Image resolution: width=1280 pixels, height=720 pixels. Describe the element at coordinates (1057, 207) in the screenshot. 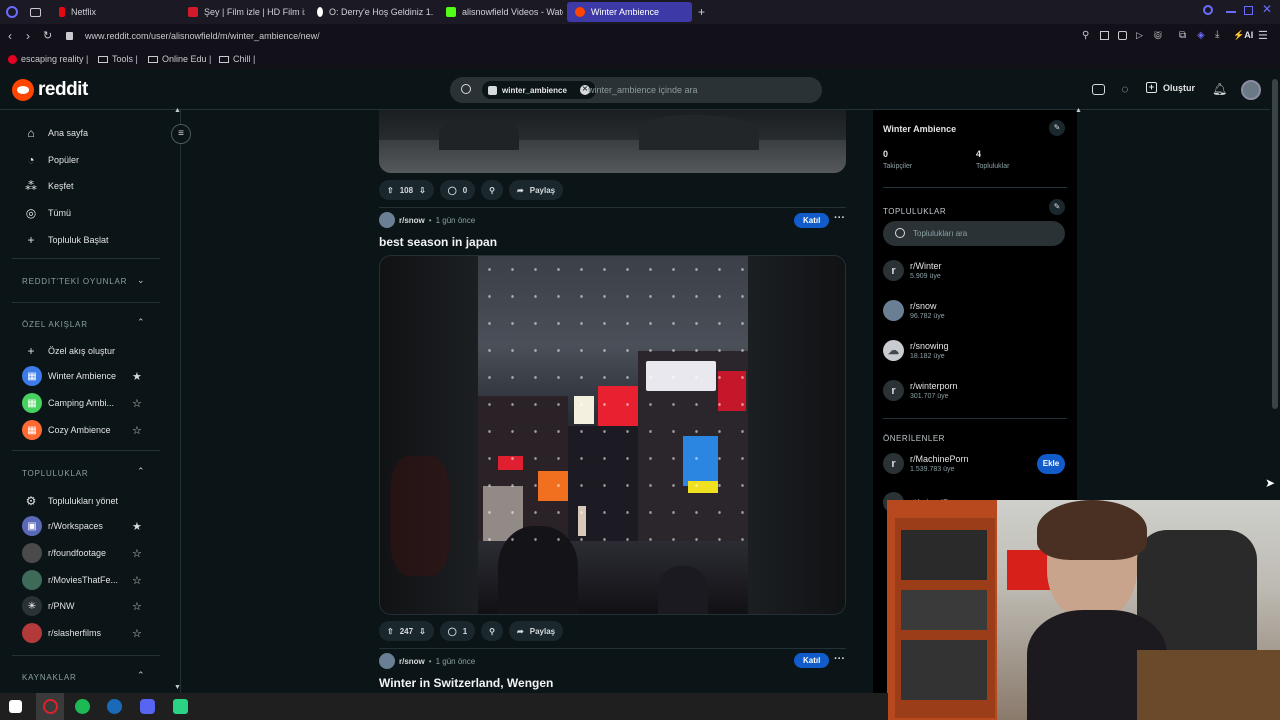

I see `edit-communities-icon: ✎` at that location.